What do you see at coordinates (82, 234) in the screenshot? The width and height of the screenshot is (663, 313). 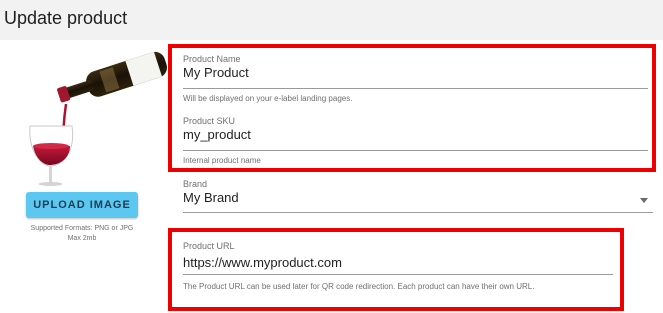 I see `supported-formats-note: Supported Formats: PNG or JPG Max 2mb` at bounding box center [82, 234].